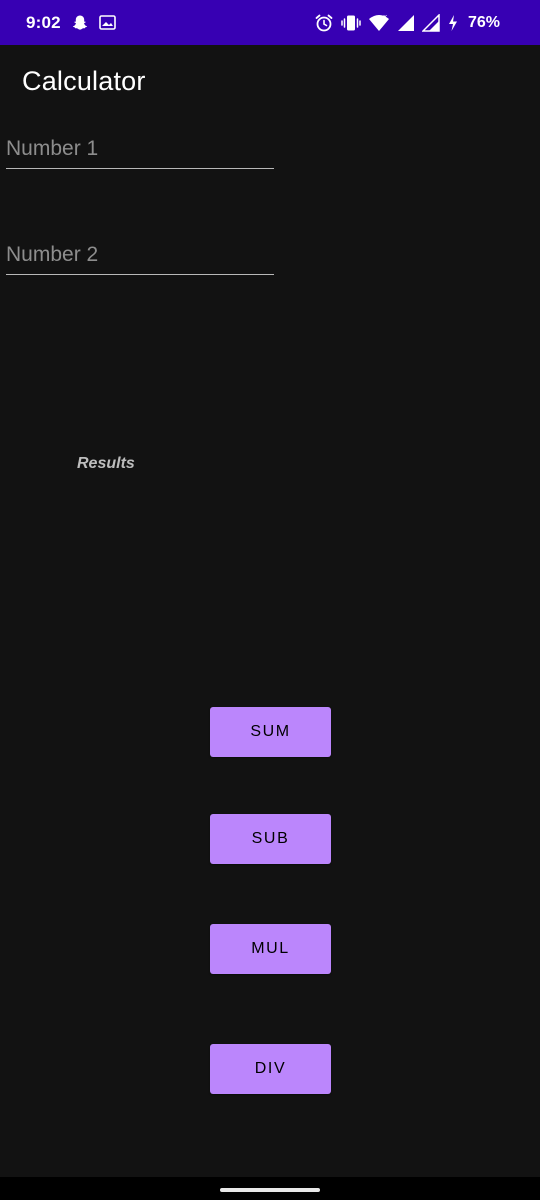 This screenshot has width=540, height=1200. Describe the element at coordinates (106, 463) in the screenshot. I see `results-label: Results` at that location.